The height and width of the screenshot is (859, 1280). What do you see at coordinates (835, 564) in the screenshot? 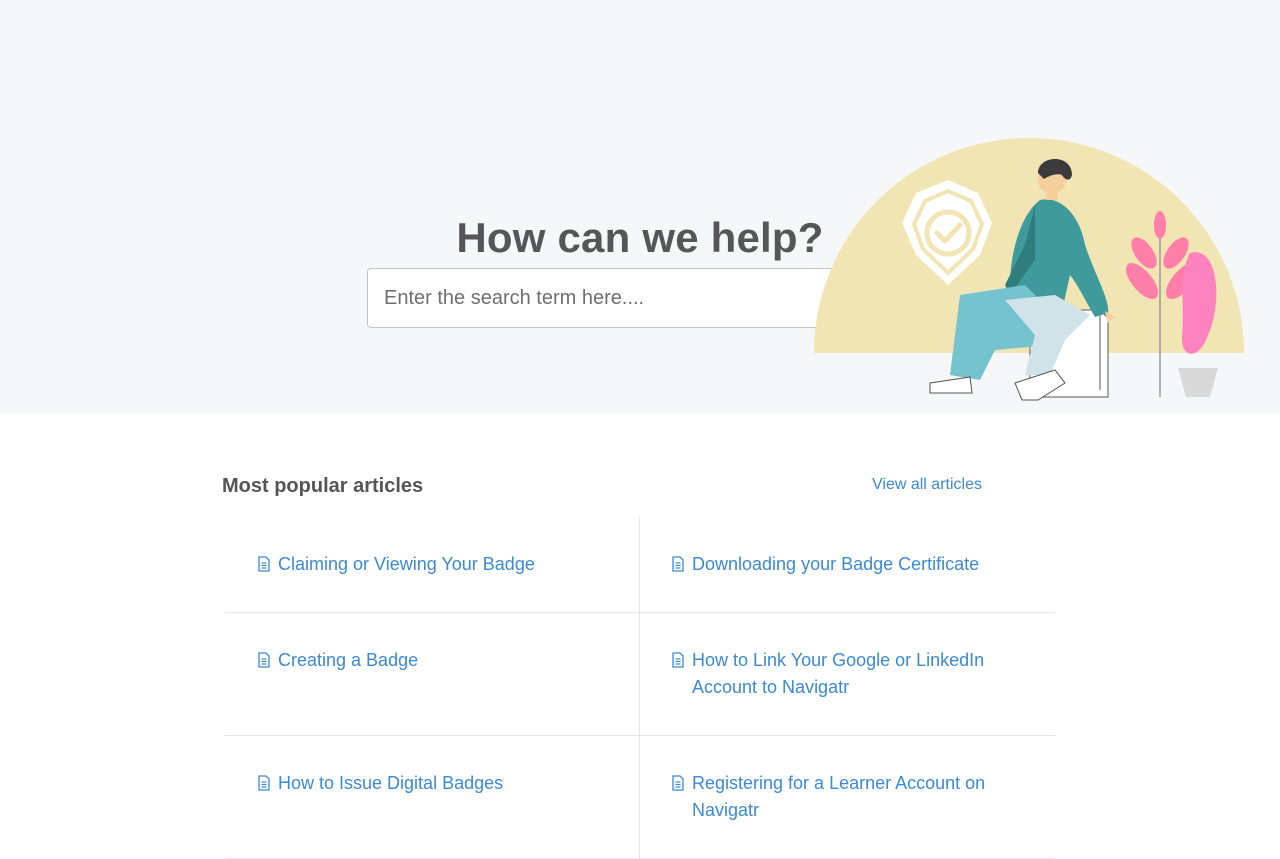
I see `article-link: Downloading your Badge Certificate` at bounding box center [835, 564].